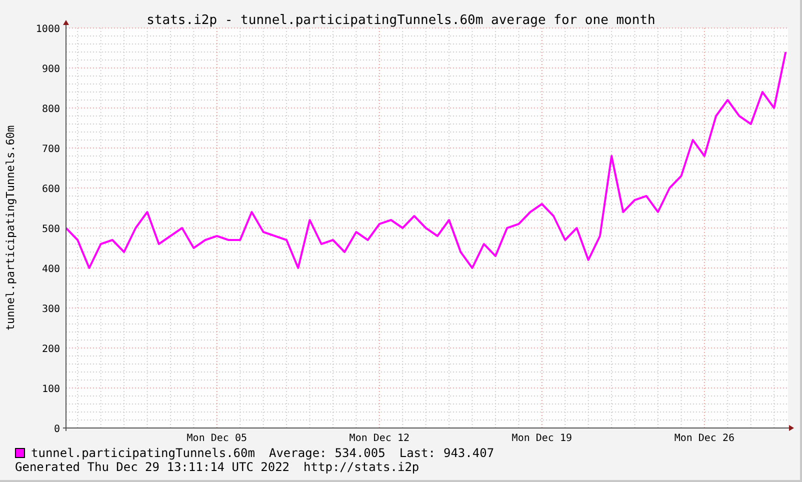 This screenshot has height=482, width=802. What do you see at coordinates (10, 228) in the screenshot?
I see `y-axis-label: tunnel.participatingTunnels.60m` at bounding box center [10, 228].